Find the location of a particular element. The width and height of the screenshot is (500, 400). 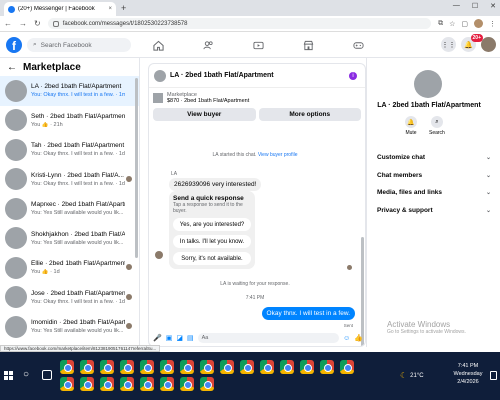

browser-profile-avatar is located at coordinates (478, 23).